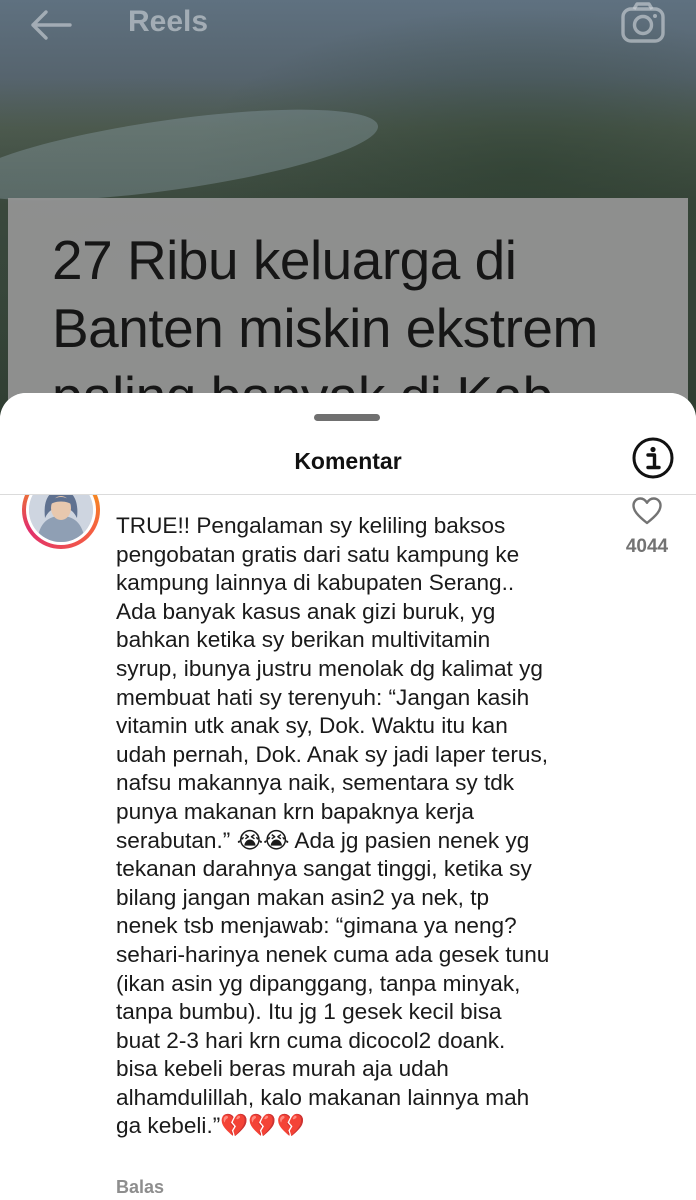 This screenshot has height=1200, width=696. What do you see at coordinates (647, 511) in the screenshot?
I see `heart-icon` at bounding box center [647, 511].